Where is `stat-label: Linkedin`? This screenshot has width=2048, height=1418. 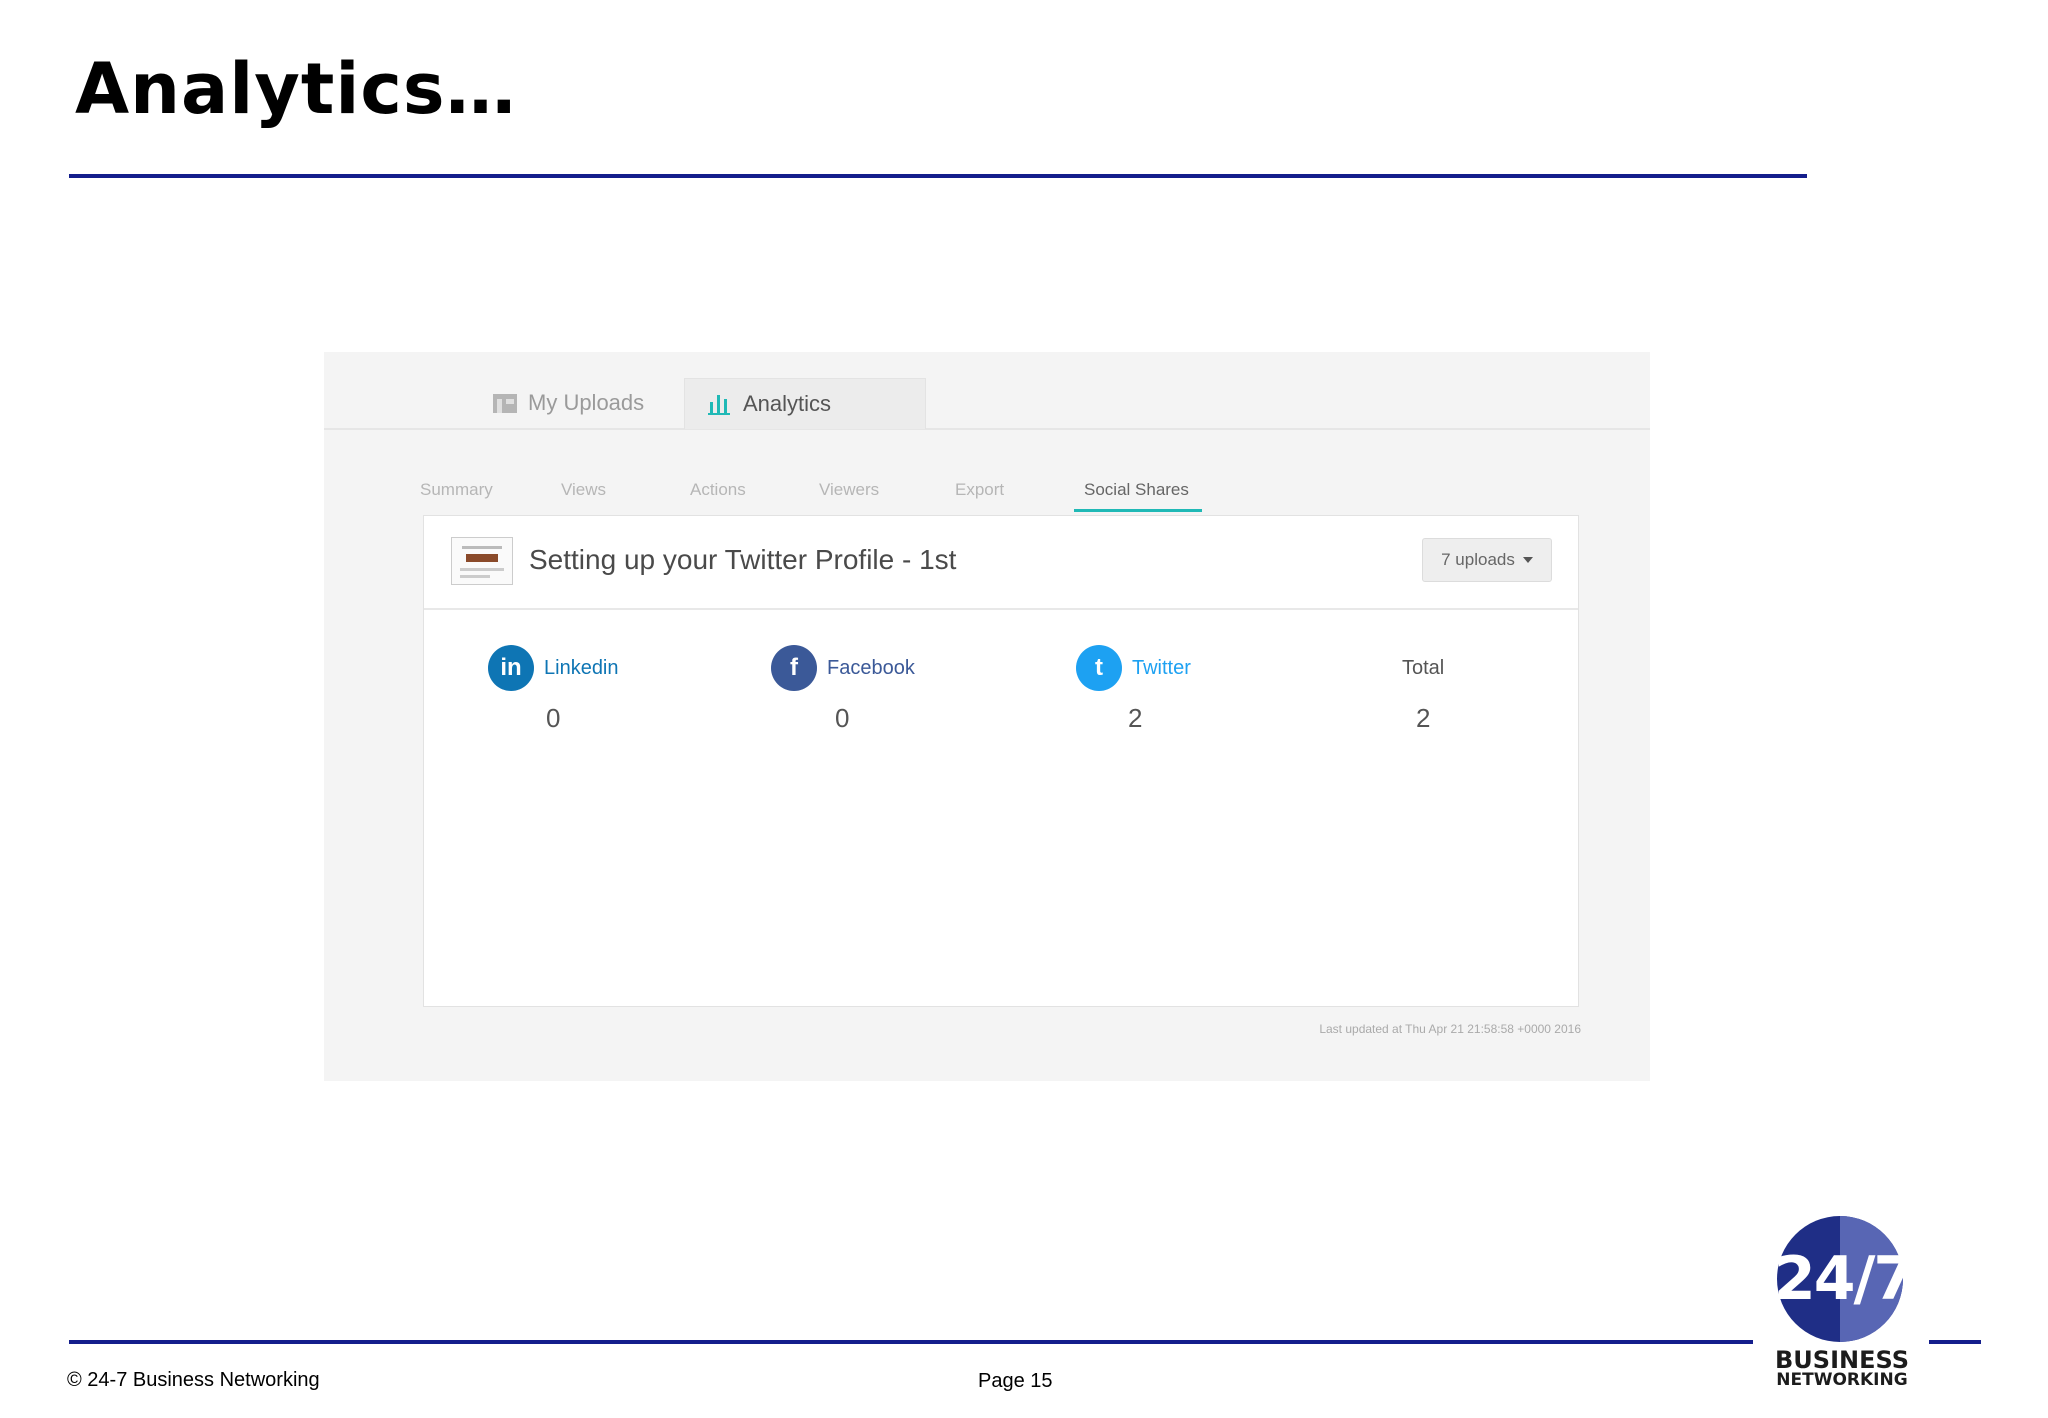 stat-label: Linkedin is located at coordinates (581, 668).